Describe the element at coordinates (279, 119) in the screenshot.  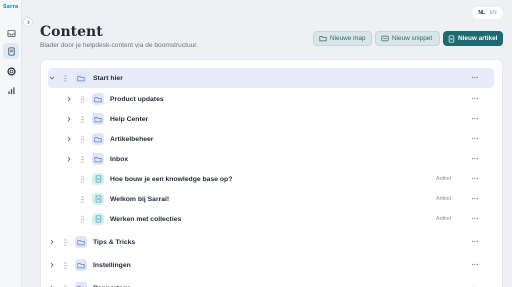
I see `tree-row: Help Center ⋯` at that location.